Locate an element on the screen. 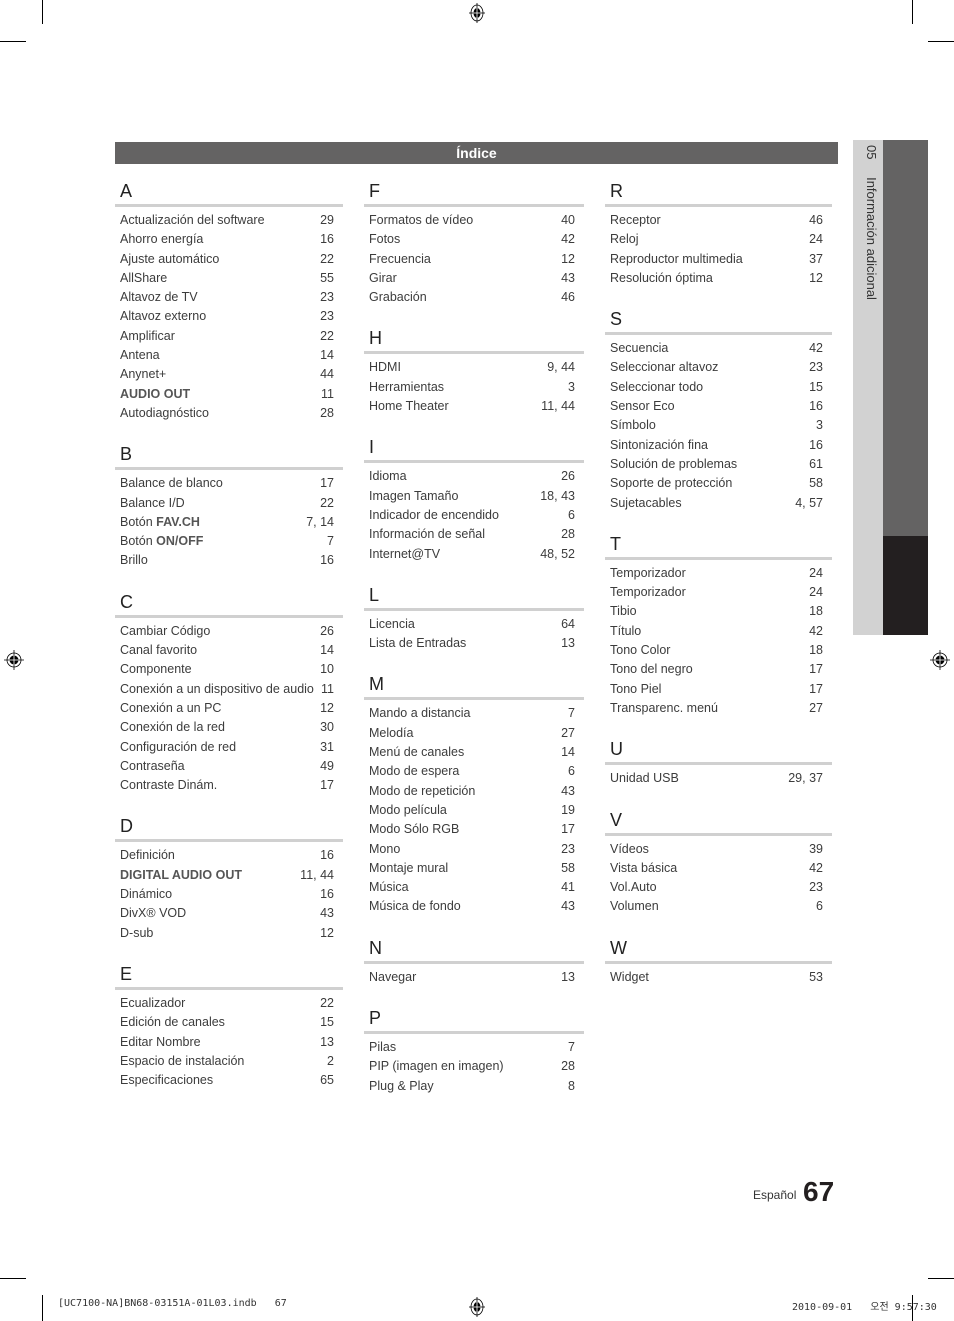 The width and height of the screenshot is (954, 1321). index-entry: Ahorro energía 16 is located at coordinates (229, 239).